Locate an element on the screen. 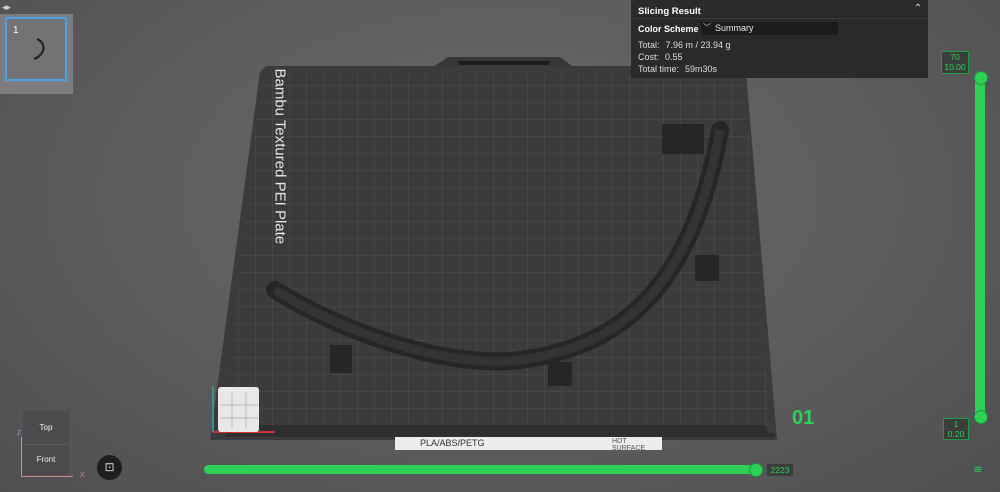  stat-label: Cost: is located at coordinates (649, 57).